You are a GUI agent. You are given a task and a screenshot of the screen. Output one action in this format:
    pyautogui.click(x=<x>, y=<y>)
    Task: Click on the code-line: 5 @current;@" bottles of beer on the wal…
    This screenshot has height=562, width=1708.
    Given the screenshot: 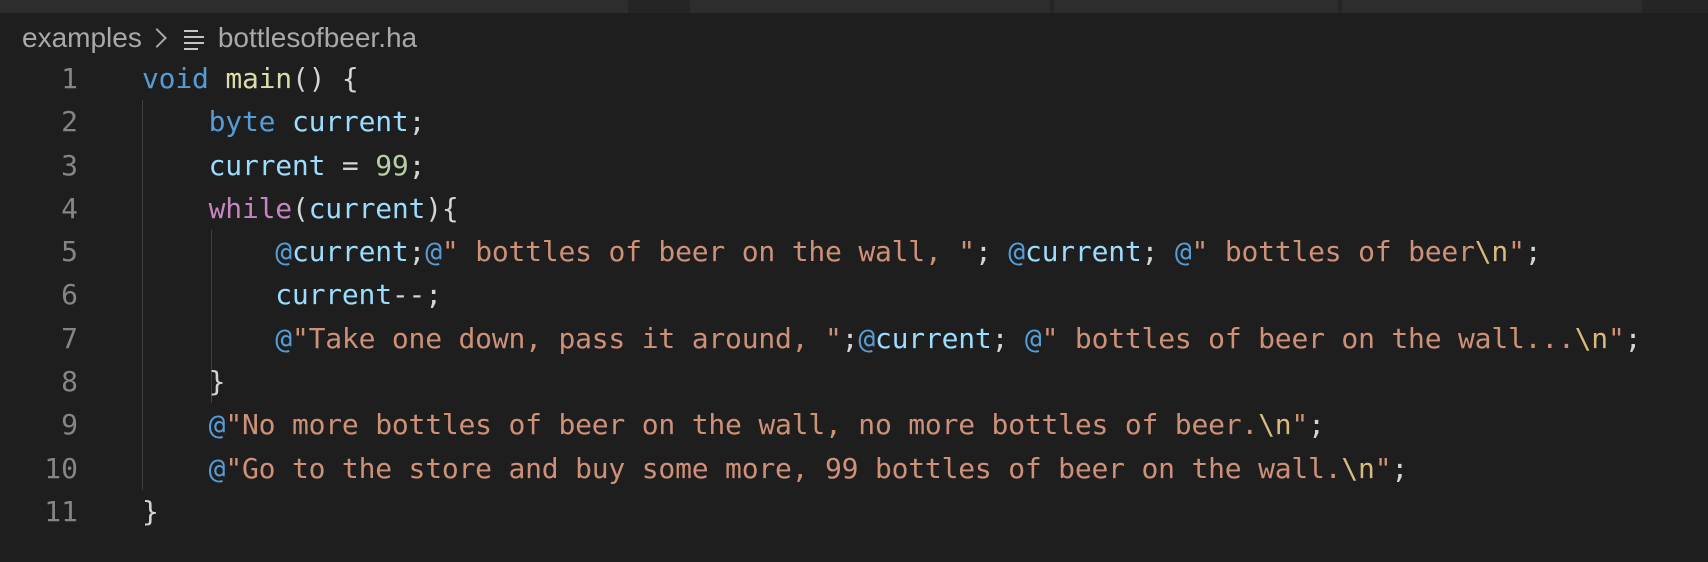 What is the action you would take?
    pyautogui.click(x=854, y=251)
    